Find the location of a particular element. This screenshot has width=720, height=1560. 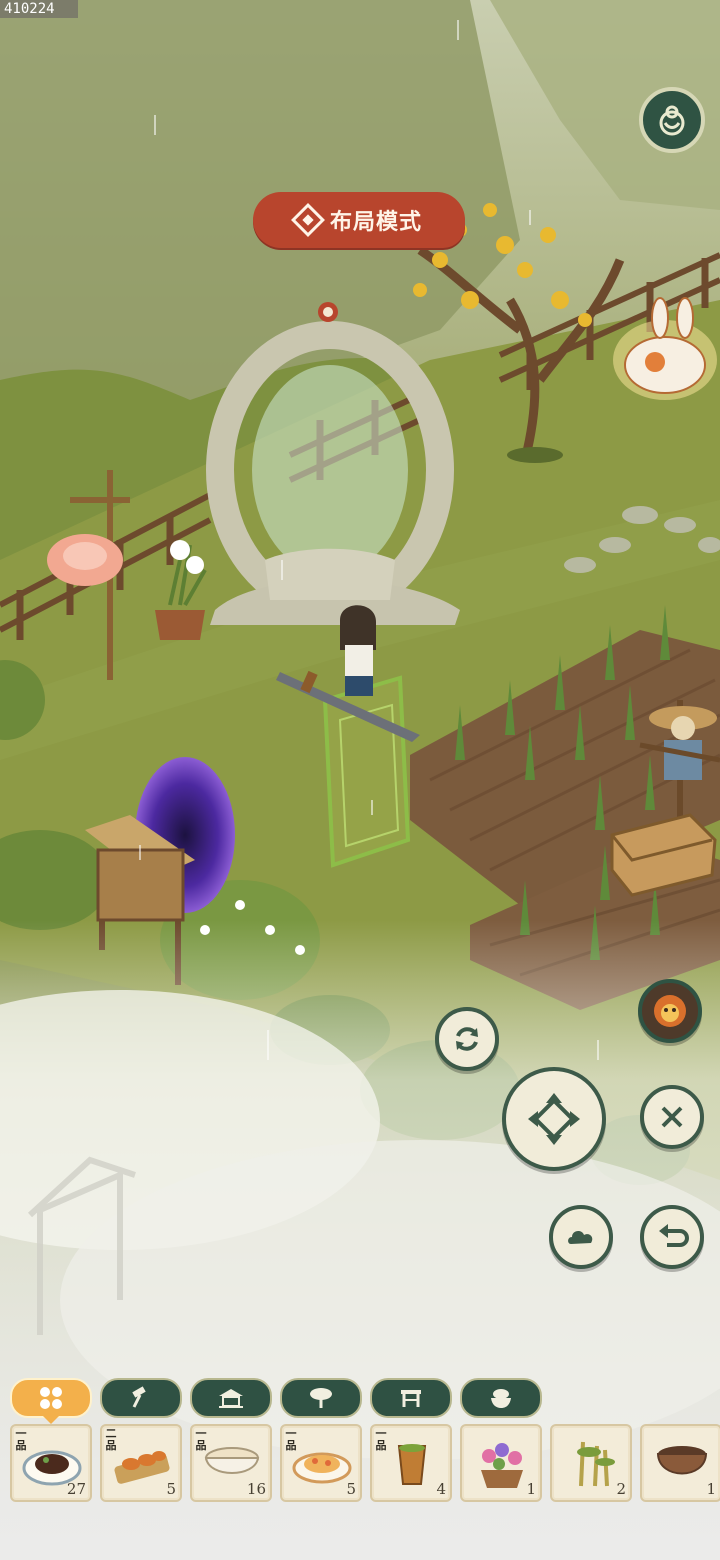

undo-icon is located at coordinates (674, 1235).